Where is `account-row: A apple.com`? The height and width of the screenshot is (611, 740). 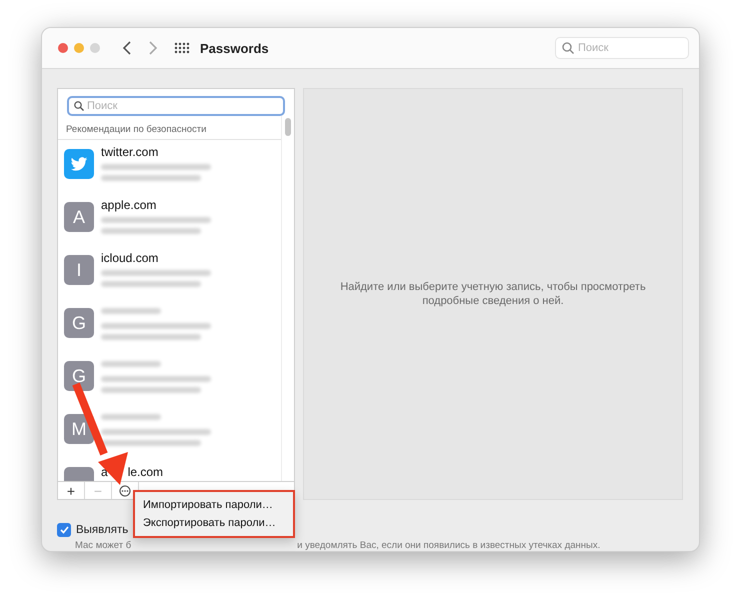 account-row: A apple.com is located at coordinates (169, 219).